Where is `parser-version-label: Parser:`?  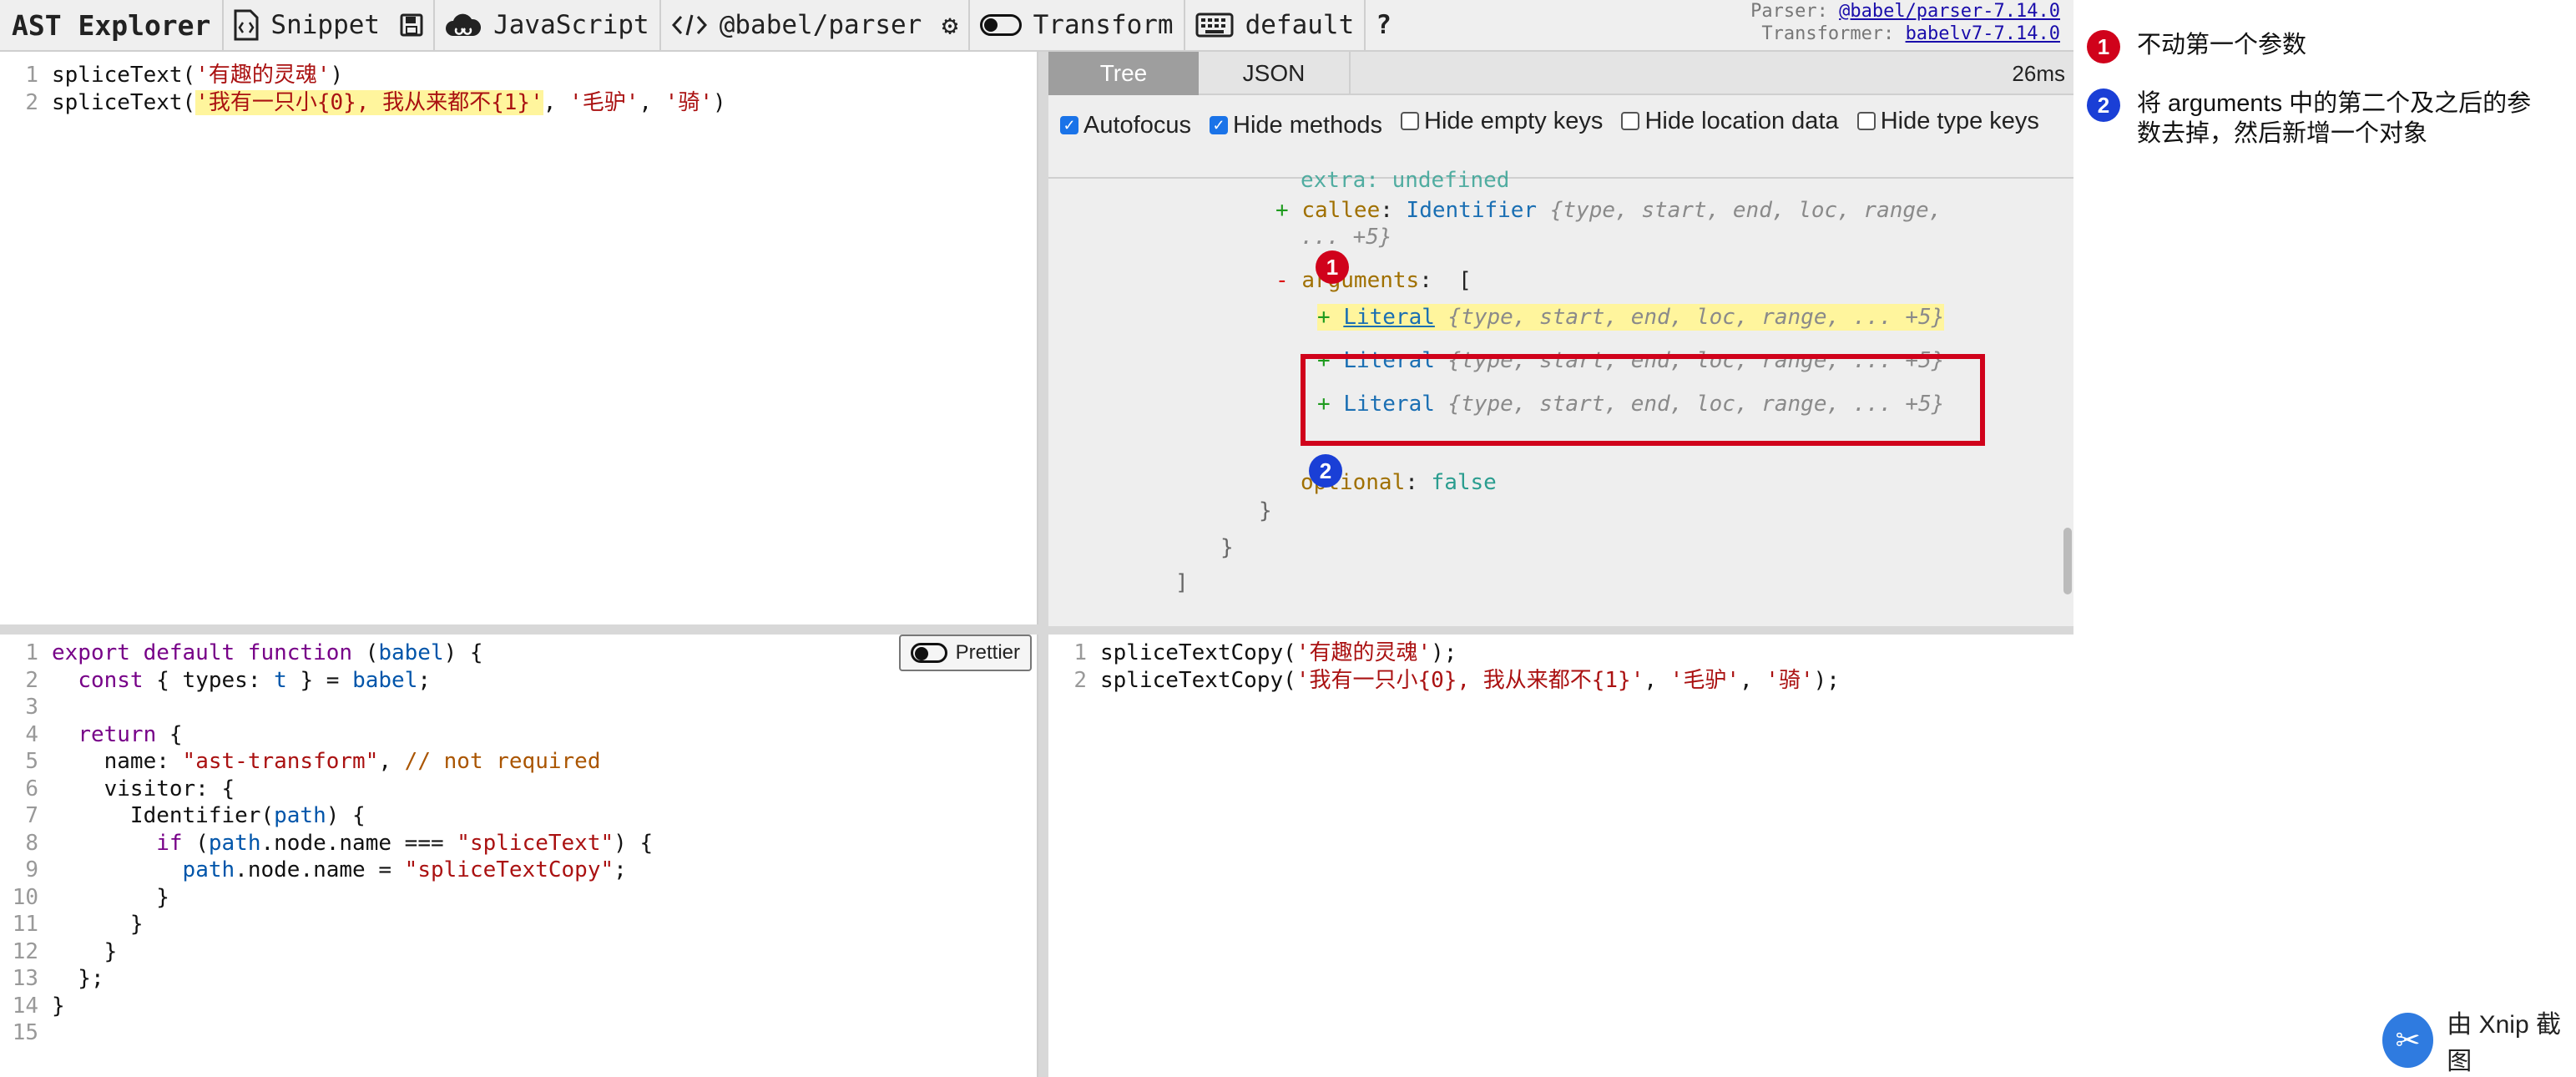
parser-version-label: Parser: is located at coordinates (1789, 11).